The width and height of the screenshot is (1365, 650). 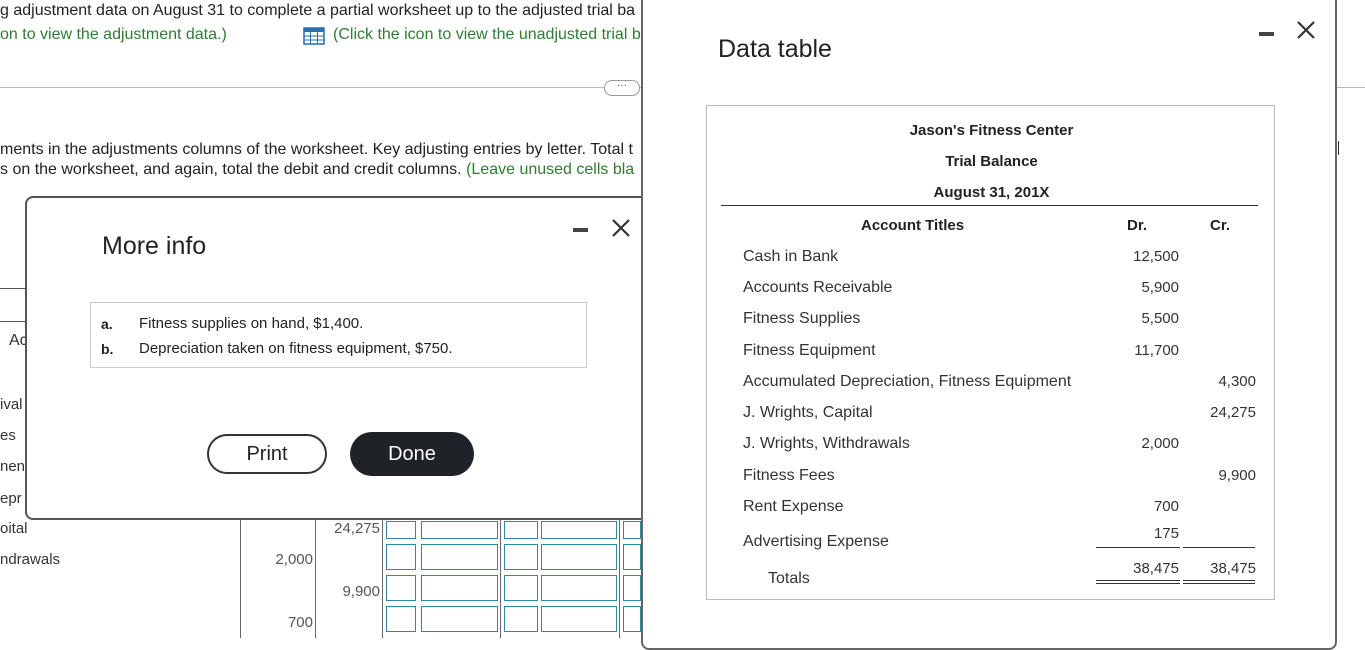 I want to click on worksheet-value: 2,000, so click(x=294, y=559).